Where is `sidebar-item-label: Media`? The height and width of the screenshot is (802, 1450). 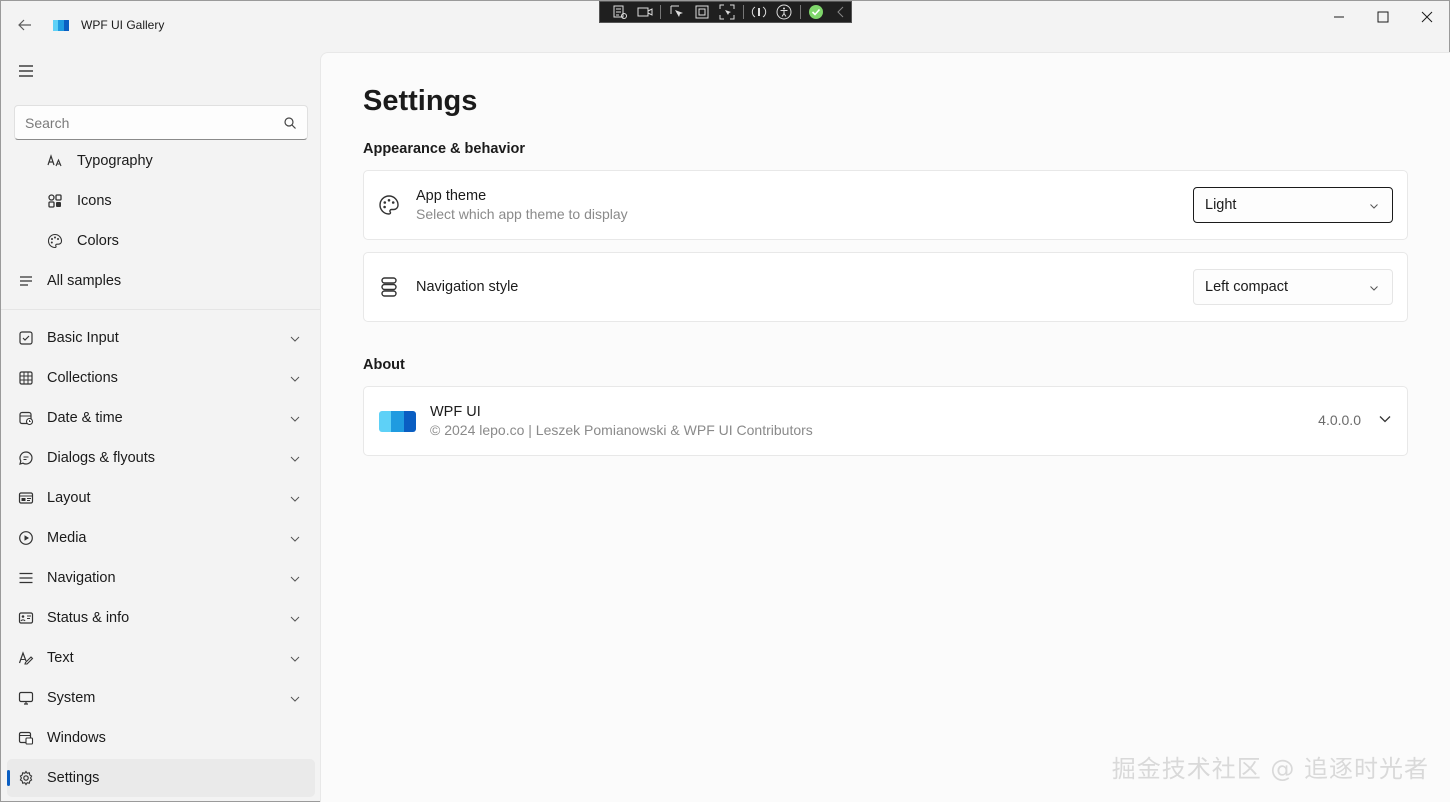 sidebar-item-label: Media is located at coordinates (67, 538).